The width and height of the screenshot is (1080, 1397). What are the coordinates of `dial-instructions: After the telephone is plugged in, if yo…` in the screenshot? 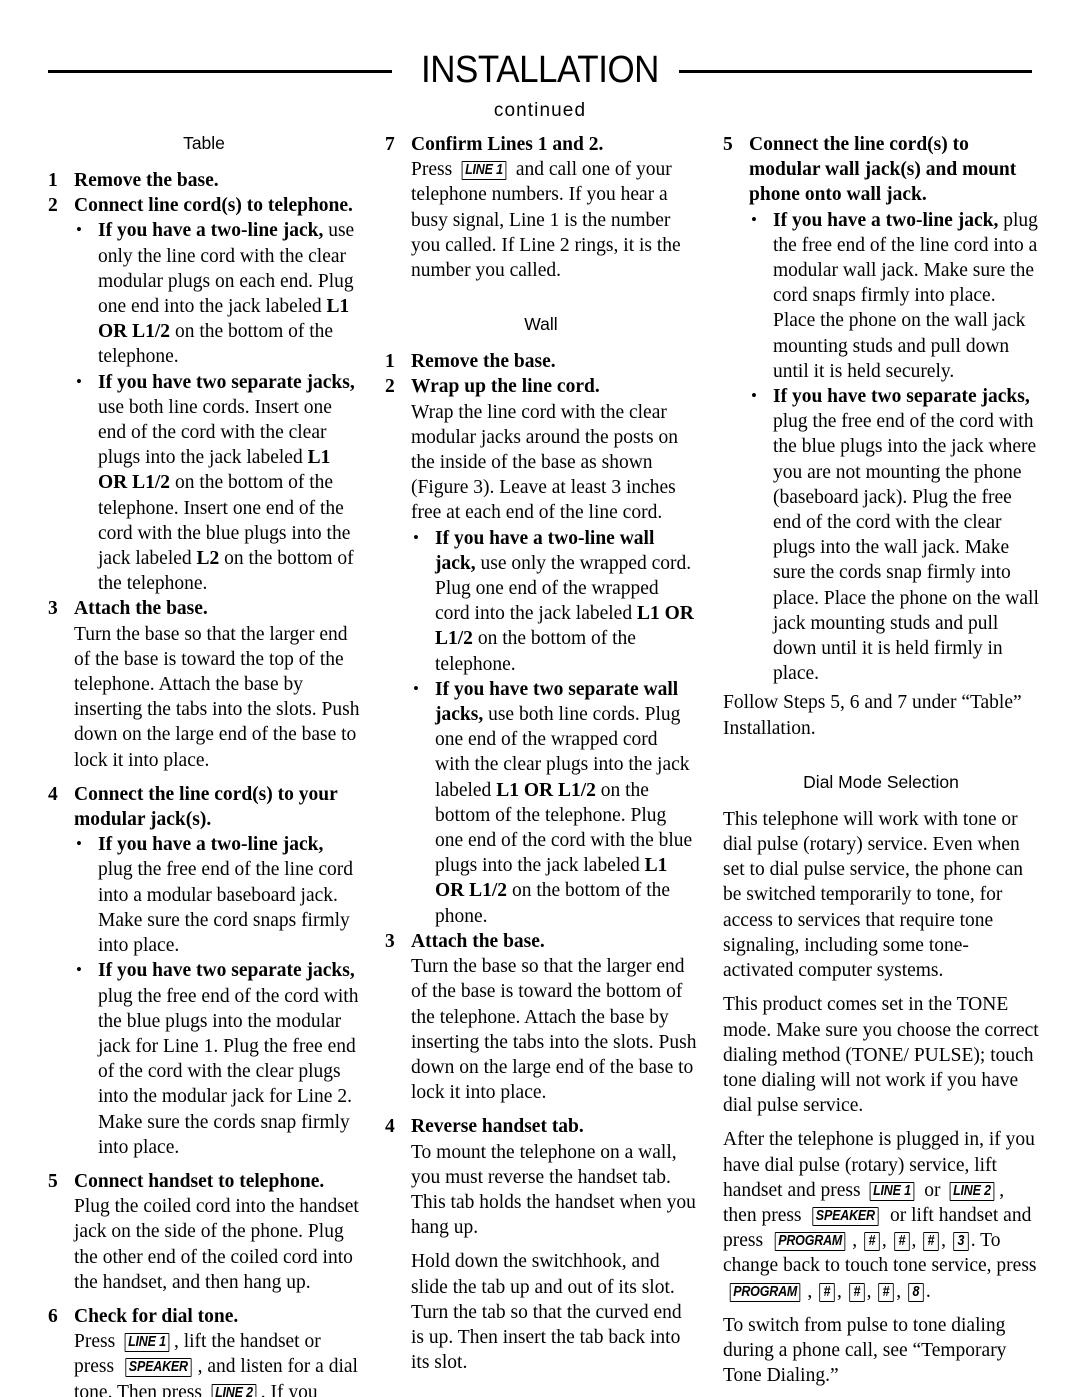 It's located at (881, 1215).